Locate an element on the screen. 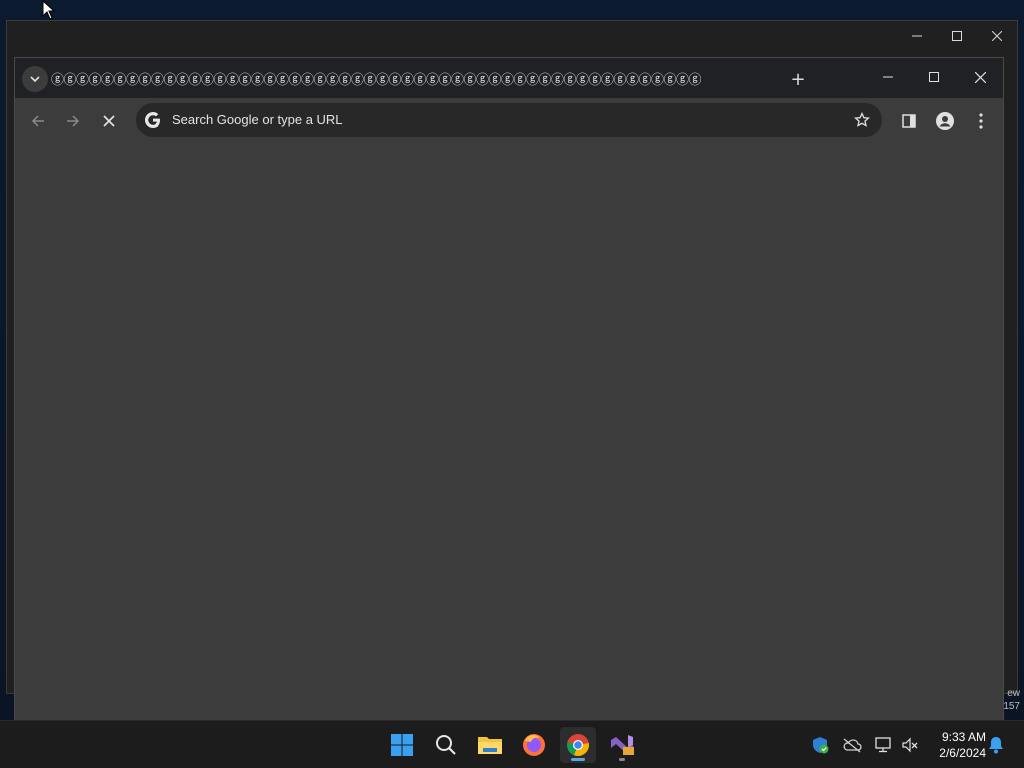  maximize-button is located at coordinates (957, 36).